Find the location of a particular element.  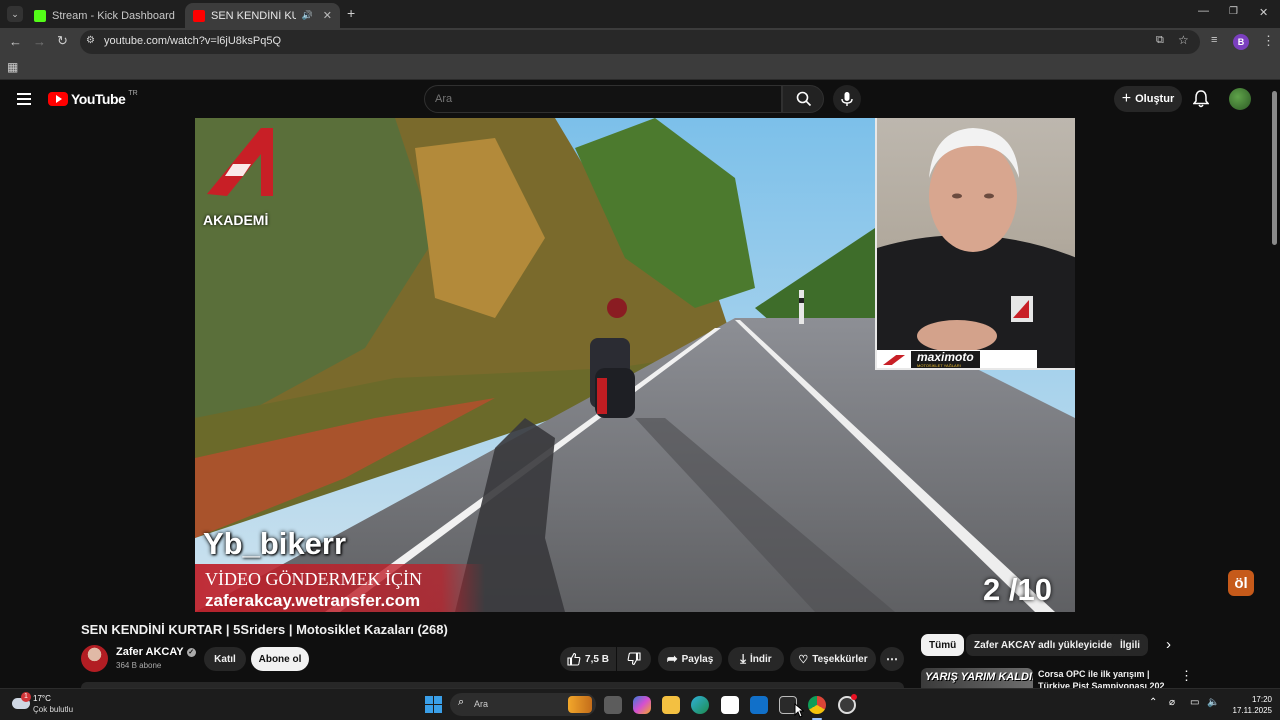

channel-name: Zafer AKCAY ✓ is located at coordinates (156, 652).